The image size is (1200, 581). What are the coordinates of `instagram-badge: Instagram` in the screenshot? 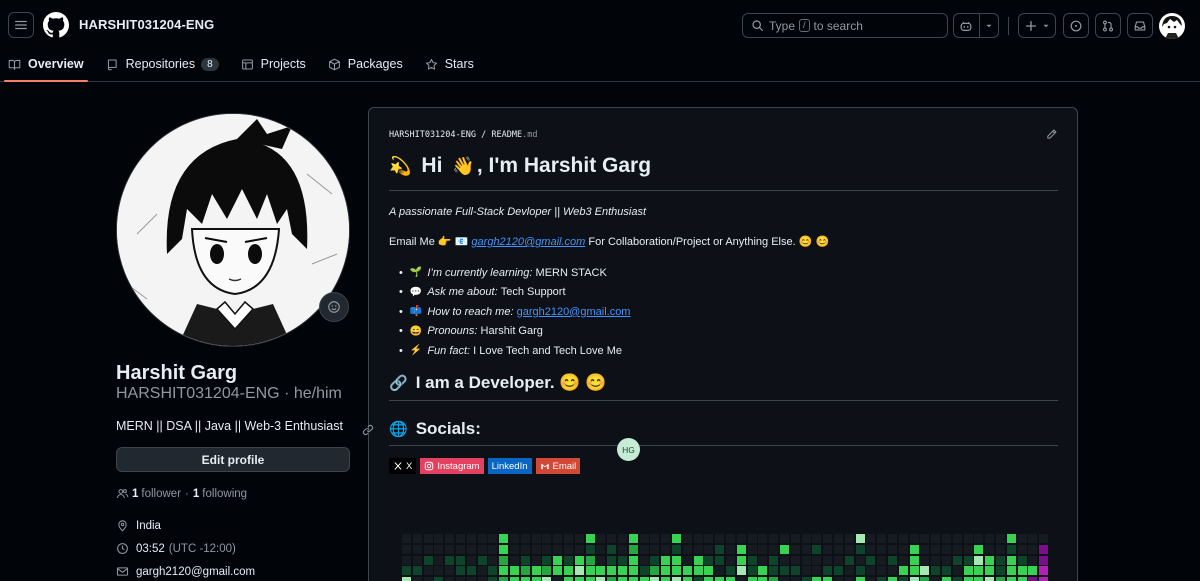 It's located at (452, 466).